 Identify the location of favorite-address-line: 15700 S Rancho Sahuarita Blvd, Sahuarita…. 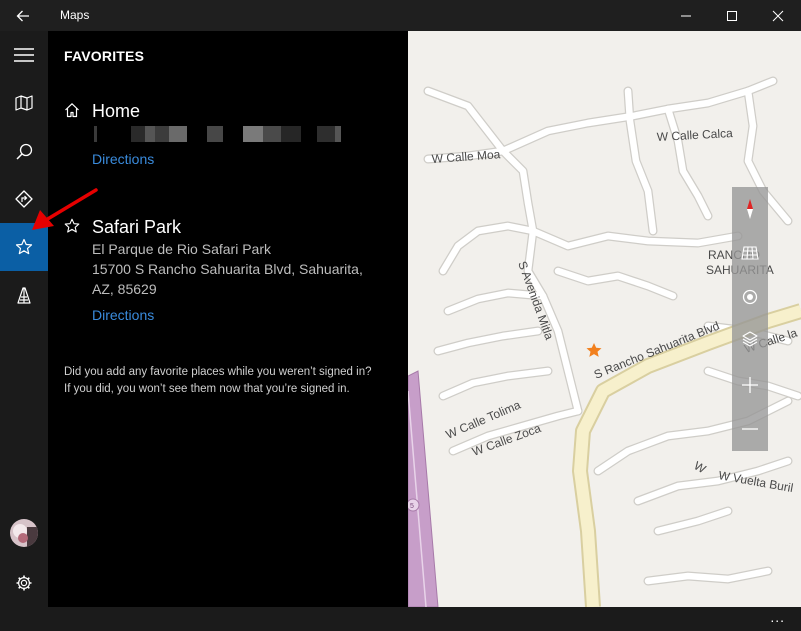
(227, 269).